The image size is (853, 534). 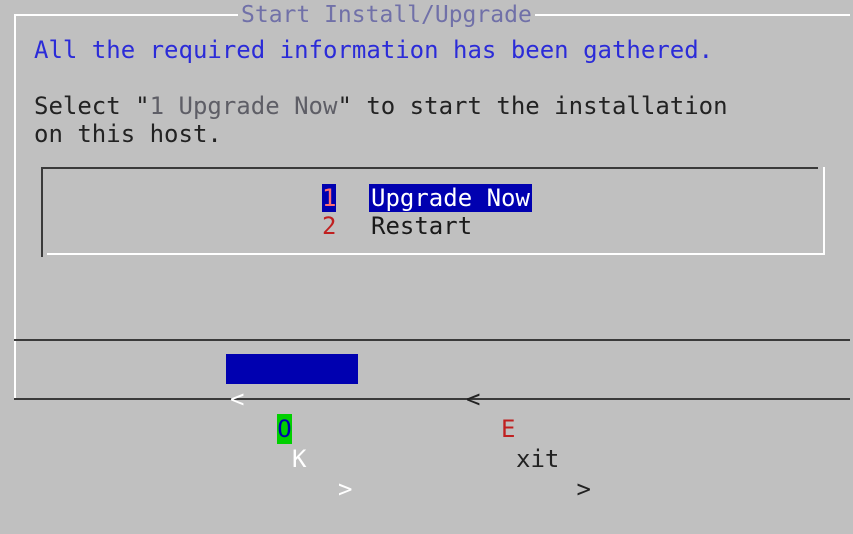 What do you see at coordinates (329, 198) in the screenshot?
I see `menu-item-tag: 1` at bounding box center [329, 198].